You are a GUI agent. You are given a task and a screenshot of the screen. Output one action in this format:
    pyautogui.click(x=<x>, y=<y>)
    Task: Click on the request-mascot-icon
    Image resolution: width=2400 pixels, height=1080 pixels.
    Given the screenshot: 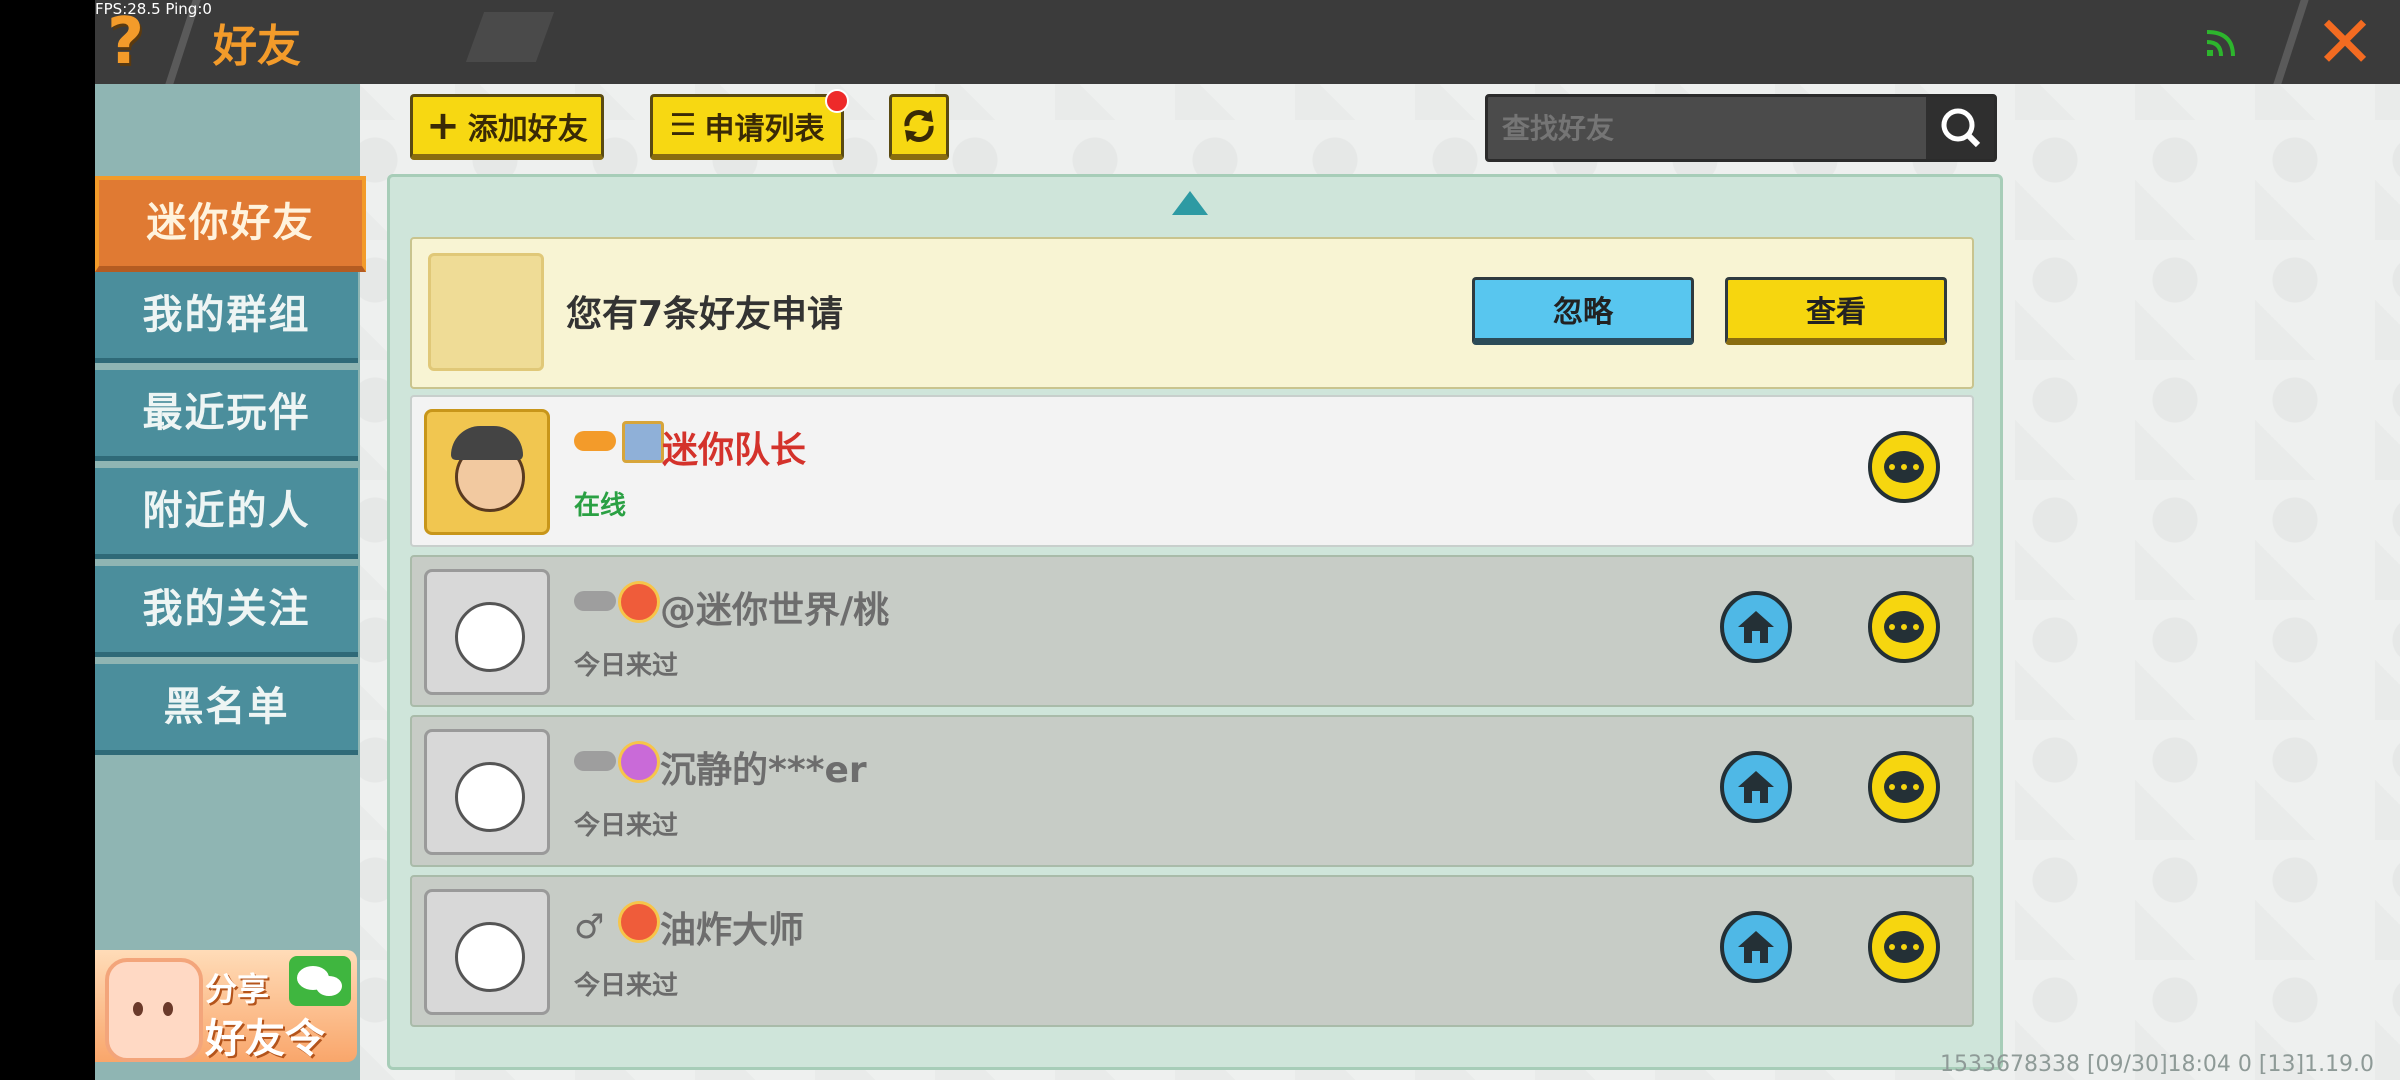 What is the action you would take?
    pyautogui.click(x=486, y=312)
    